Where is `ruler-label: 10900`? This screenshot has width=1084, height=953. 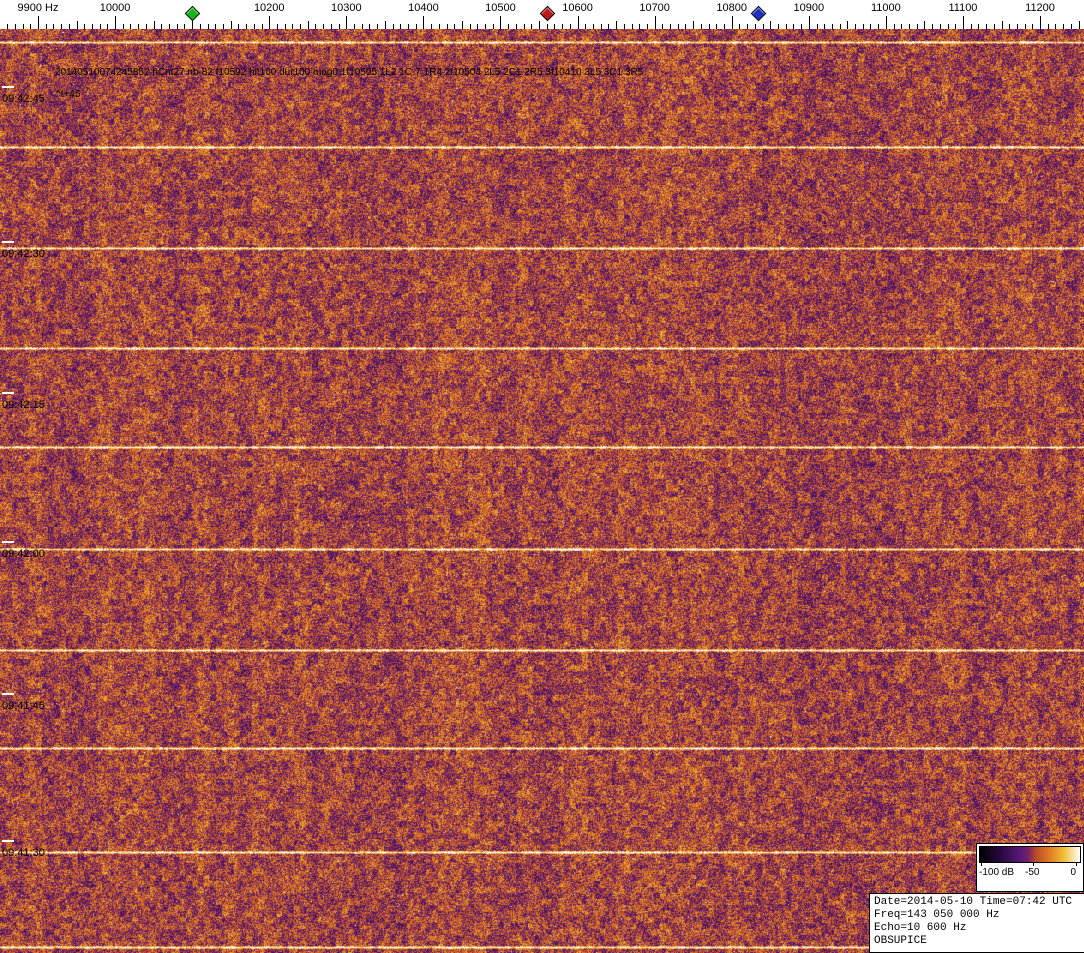 ruler-label: 10900 is located at coordinates (809, 8).